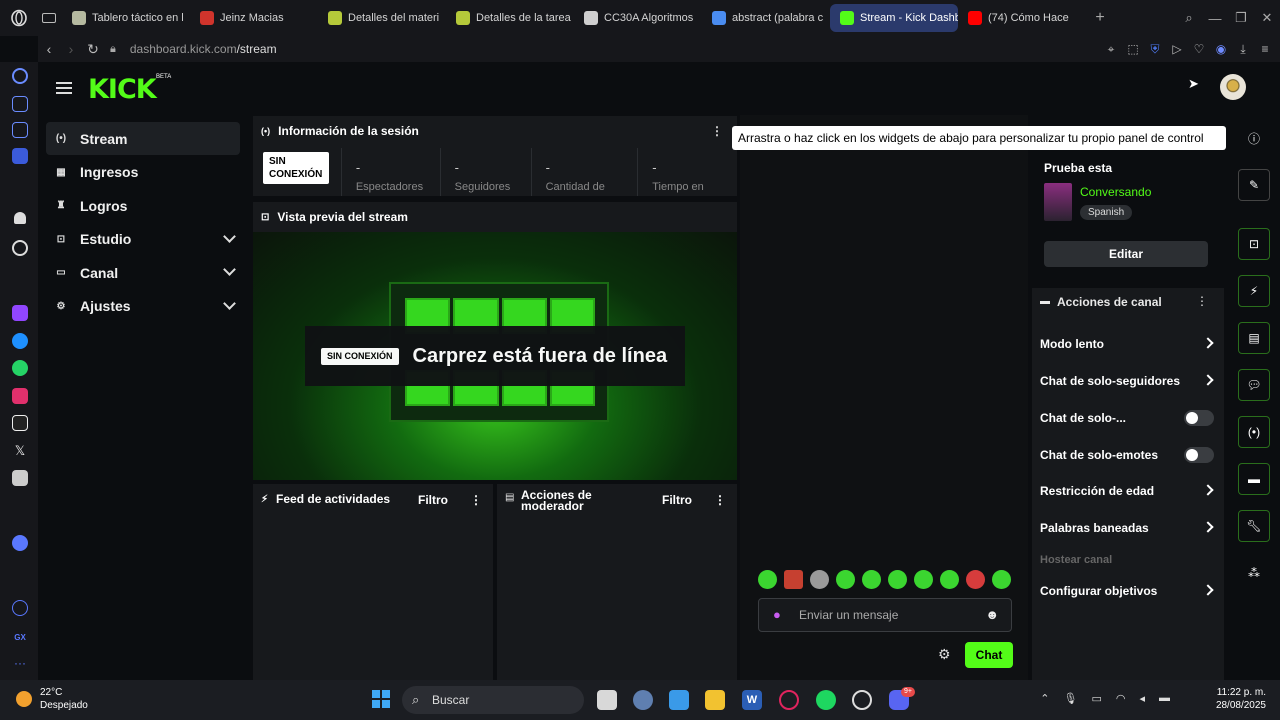 Image resolution: width=1280 pixels, height=720 pixels. What do you see at coordinates (766, 18) in the screenshot?
I see `browser-tab: abstract (palabra c` at bounding box center [766, 18].